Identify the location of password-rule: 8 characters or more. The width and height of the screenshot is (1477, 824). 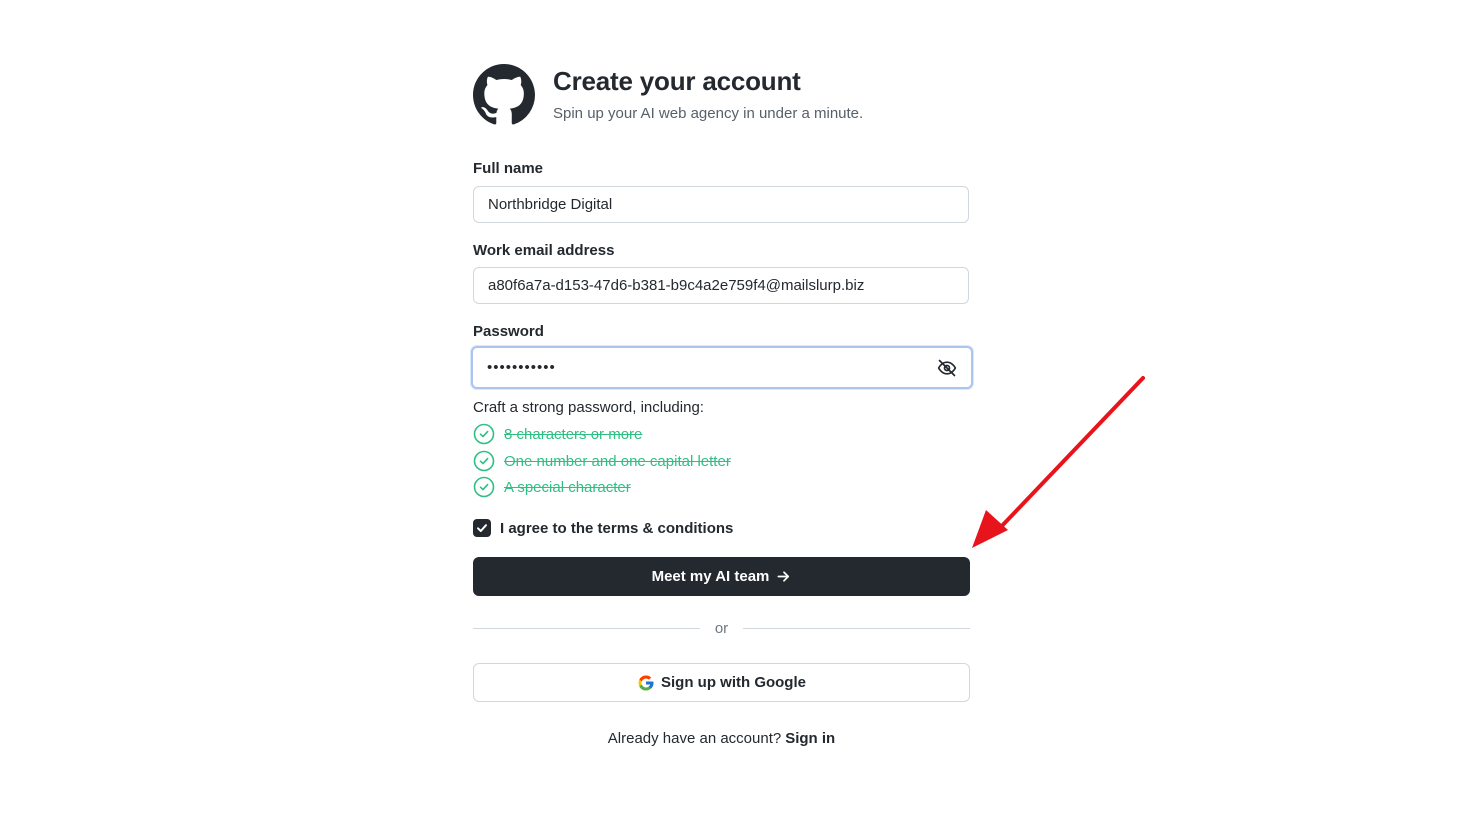
(557, 434).